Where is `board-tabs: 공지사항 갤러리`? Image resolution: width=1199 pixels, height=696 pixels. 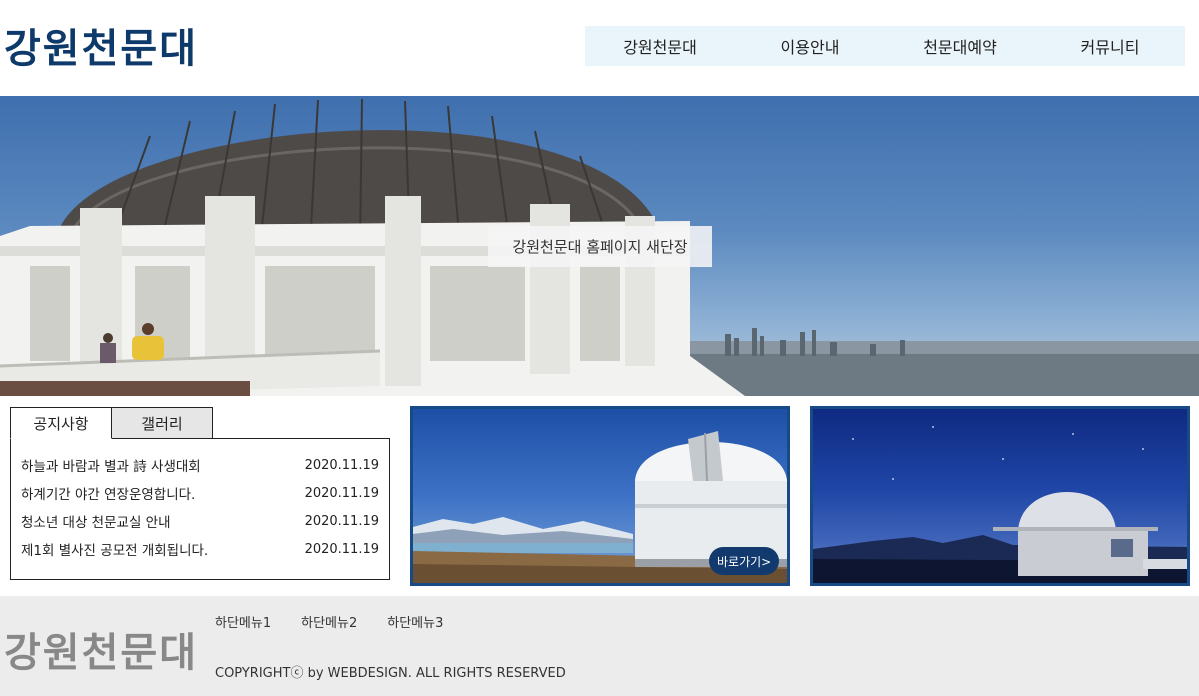 board-tabs: 공지사항 갤러리 is located at coordinates (111, 423).